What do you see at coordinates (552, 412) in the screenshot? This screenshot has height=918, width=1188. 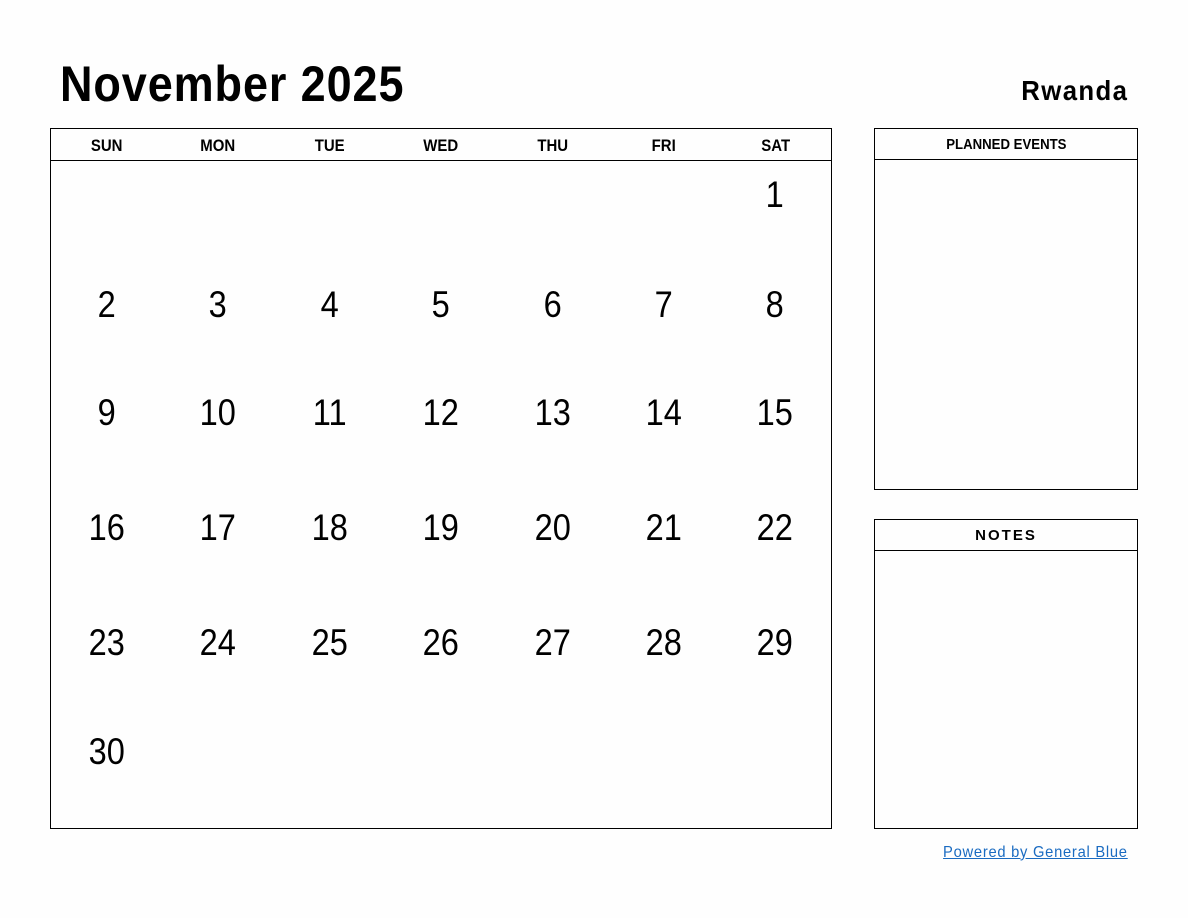 I see `day-cell: 13` at bounding box center [552, 412].